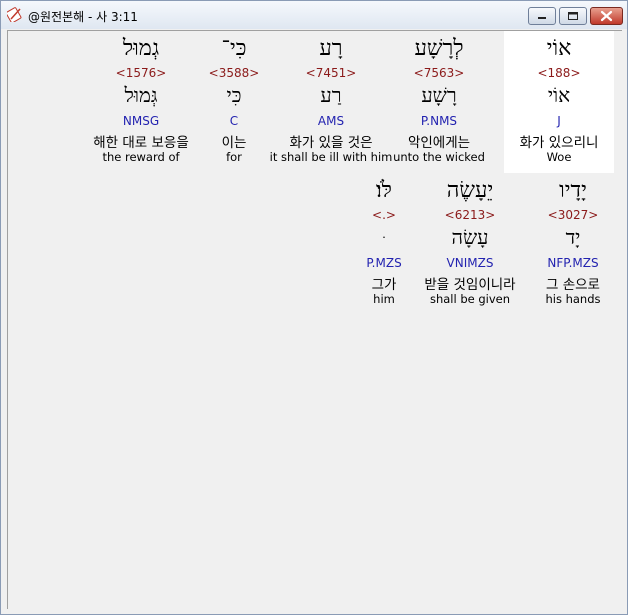 The height and width of the screenshot is (615, 628). I want to click on word-cell-1: אוֹי <188> אוֹי J 화가 있으리니 Woe, so click(559, 102).